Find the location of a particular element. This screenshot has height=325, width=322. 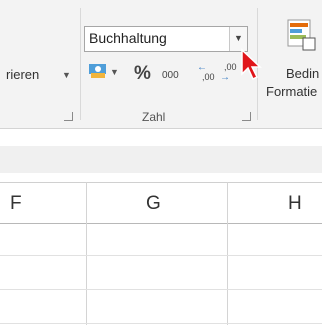

mouse-pointer-icon is located at coordinates (251, 64).